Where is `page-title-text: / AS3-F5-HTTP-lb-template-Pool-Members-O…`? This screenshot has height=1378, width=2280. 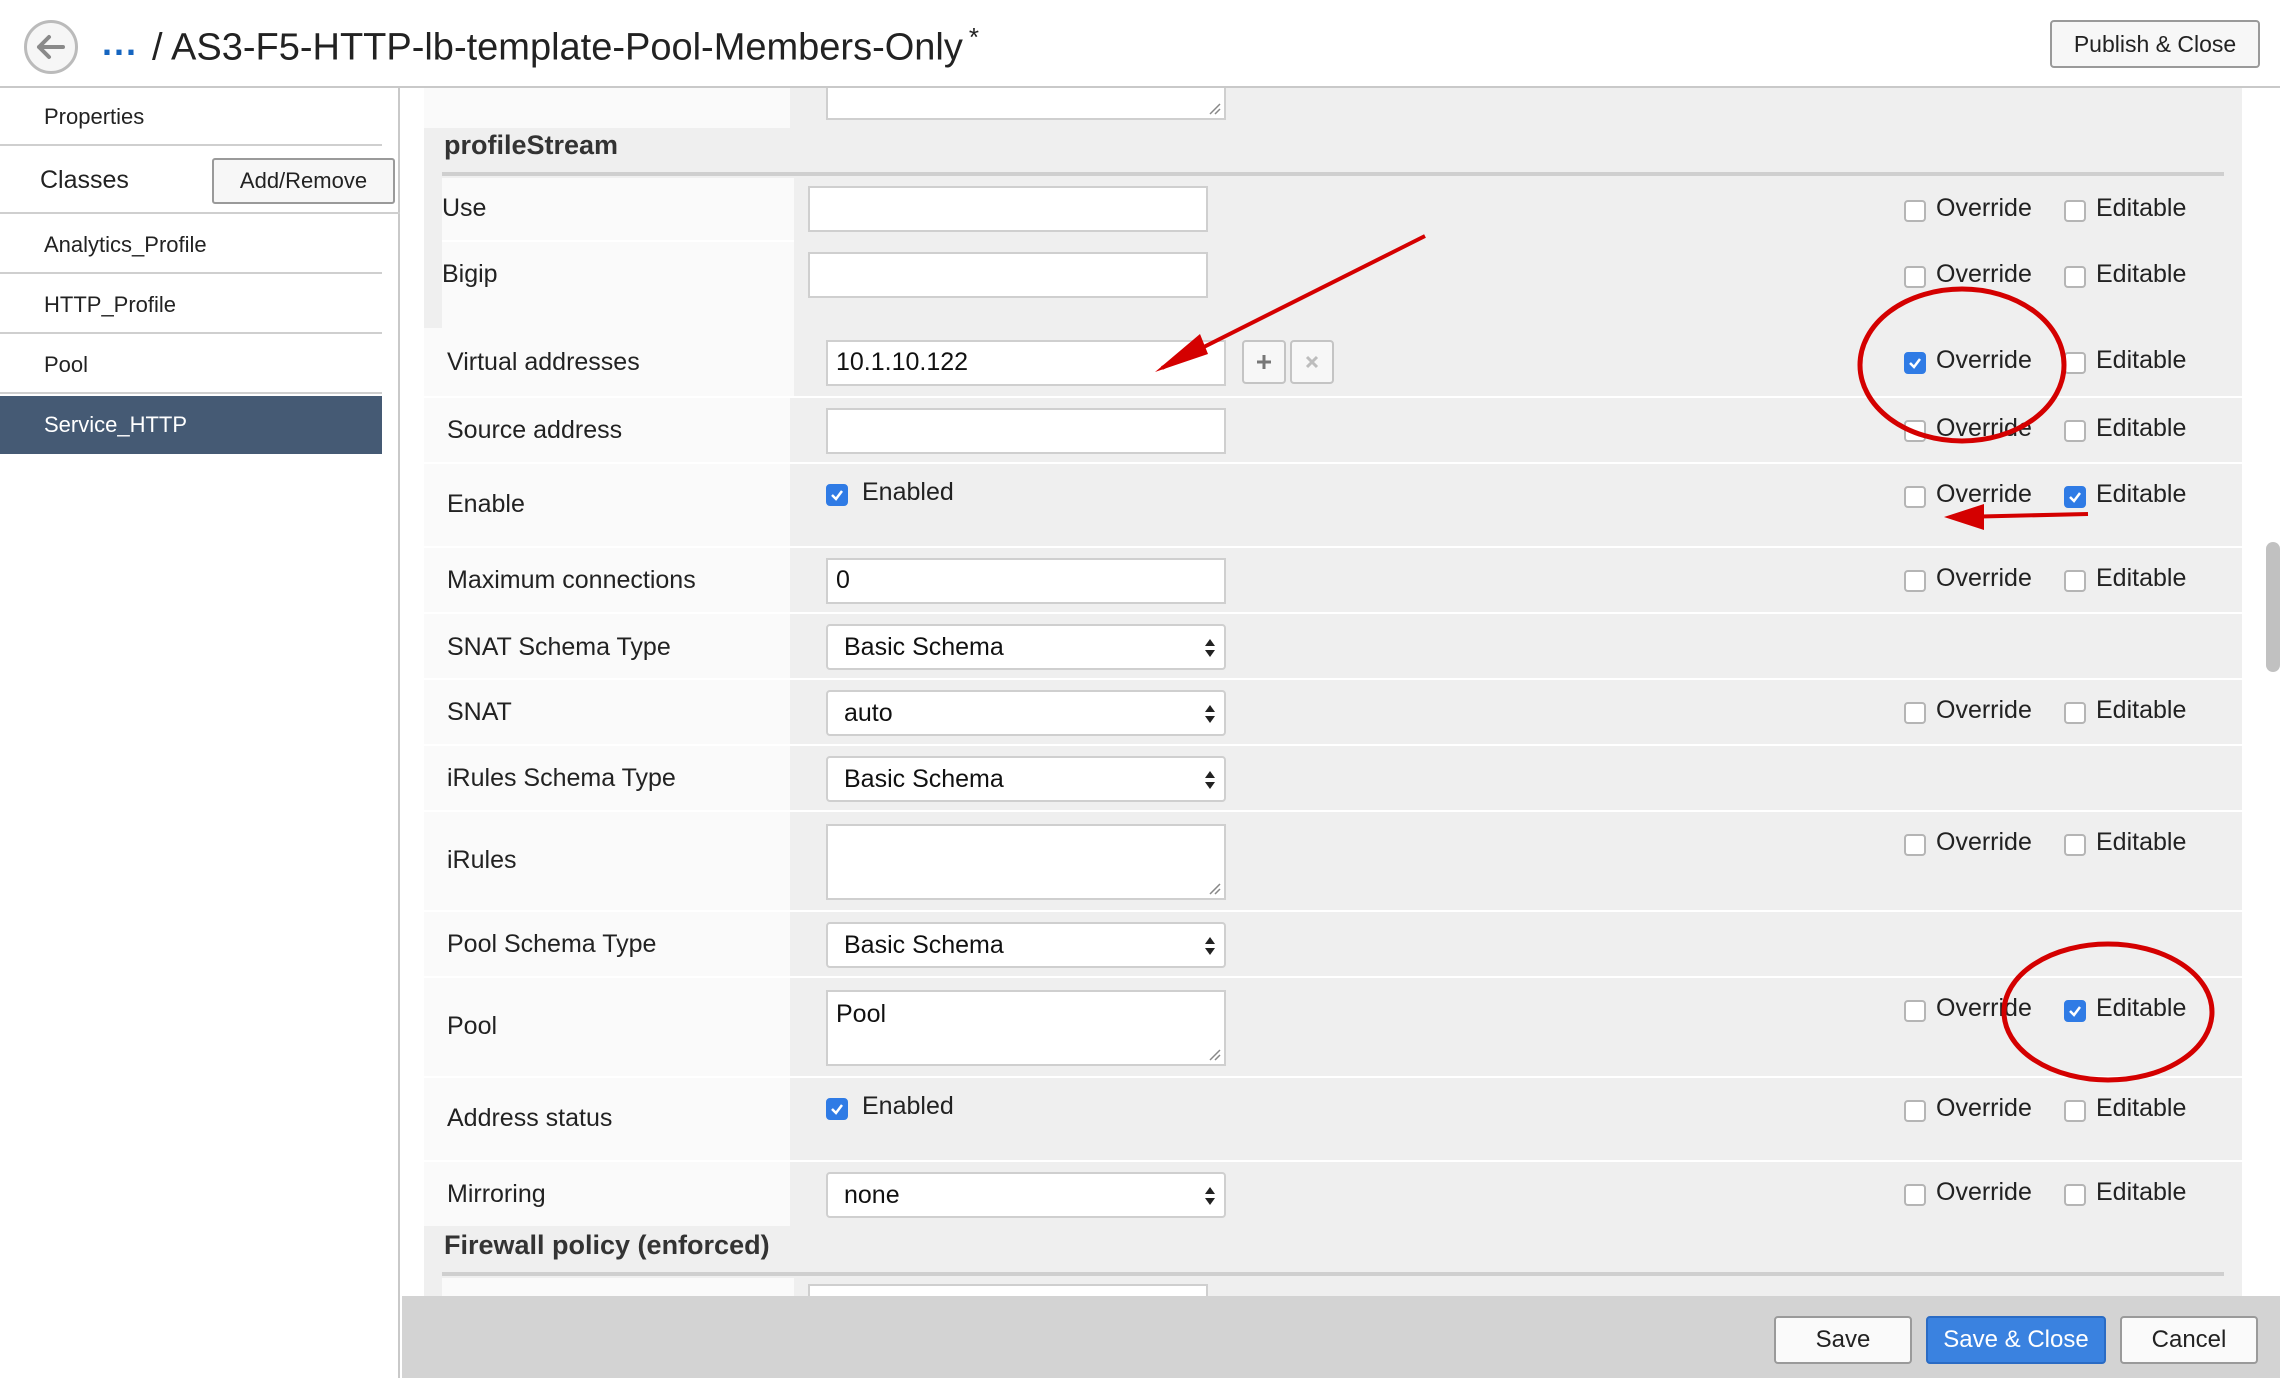
page-title-text: / AS3-F5-HTTP-lb-template-Pool-Members-O… is located at coordinates (557, 47).